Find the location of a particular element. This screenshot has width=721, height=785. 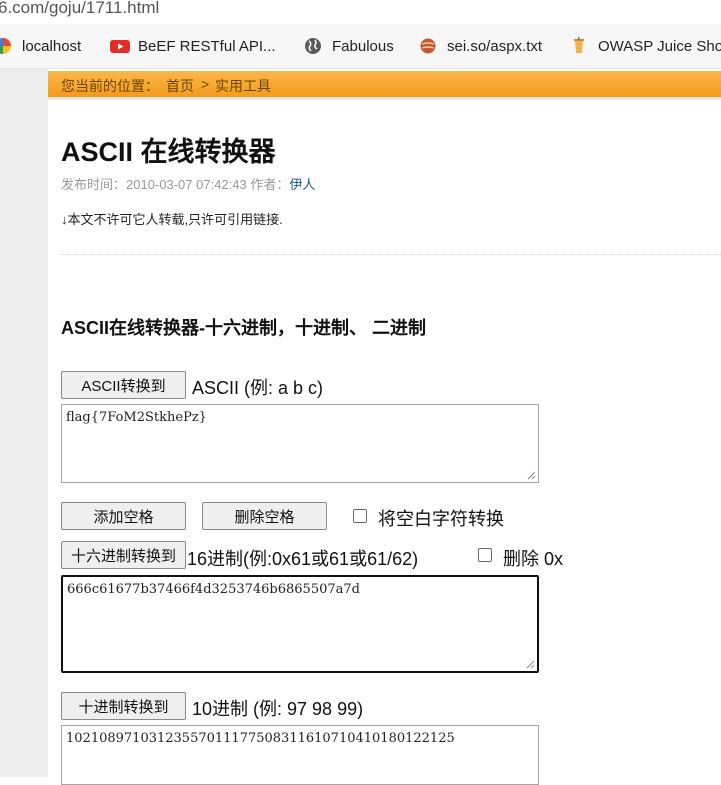

divider is located at coordinates (391, 254).